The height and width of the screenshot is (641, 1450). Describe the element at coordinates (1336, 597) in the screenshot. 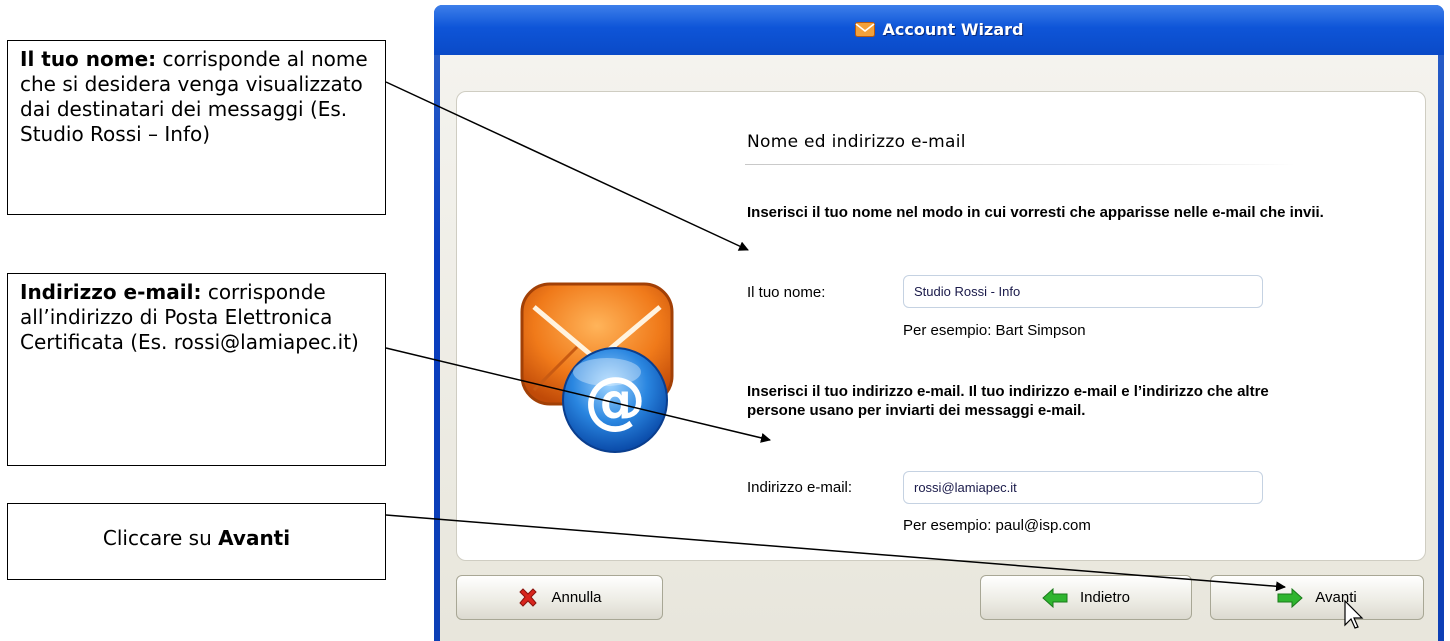

I see `next-button-label: Avanti` at that location.